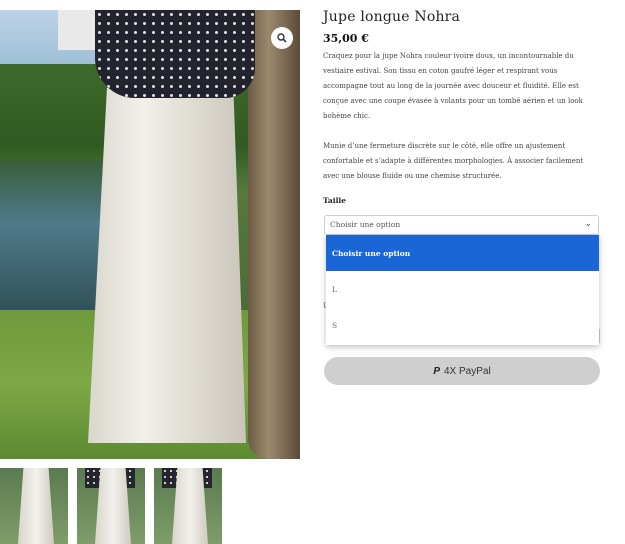  What do you see at coordinates (77, 30) in the screenshot?
I see `image-background-house` at bounding box center [77, 30].